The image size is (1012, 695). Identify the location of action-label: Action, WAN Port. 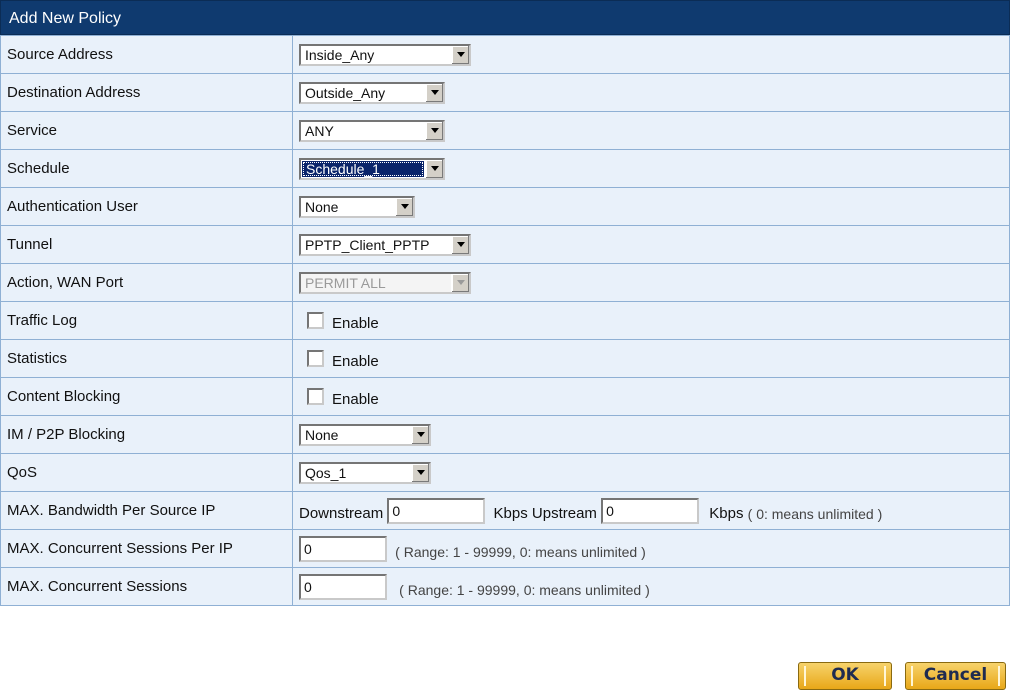
(146, 282).